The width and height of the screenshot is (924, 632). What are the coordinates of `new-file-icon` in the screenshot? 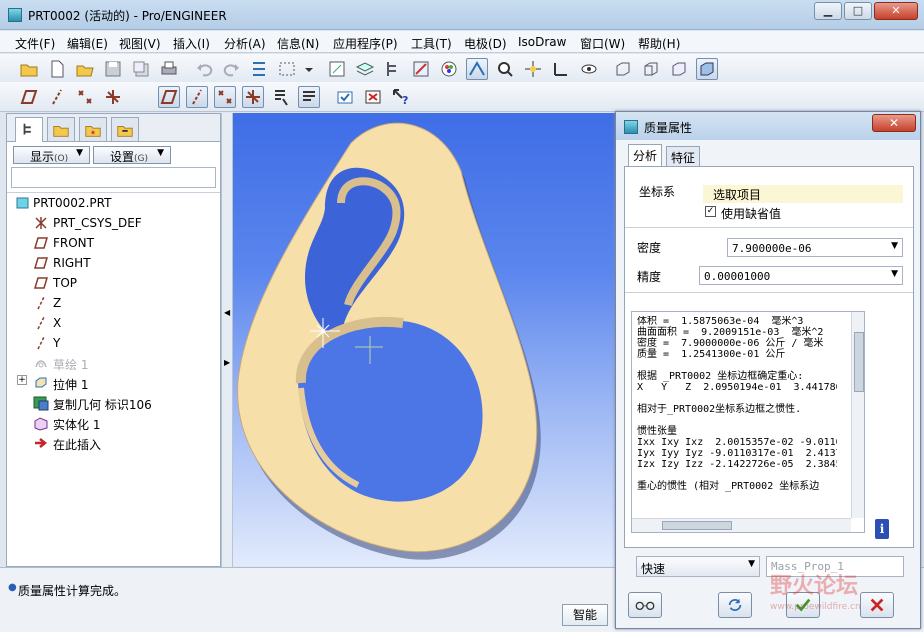 It's located at (57, 69).